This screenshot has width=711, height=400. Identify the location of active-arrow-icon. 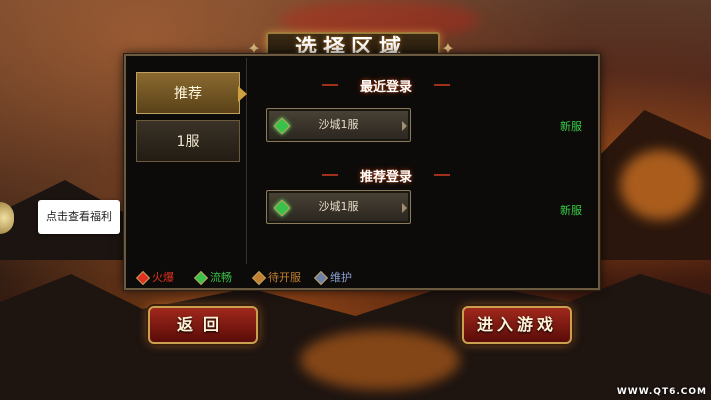
(242, 94).